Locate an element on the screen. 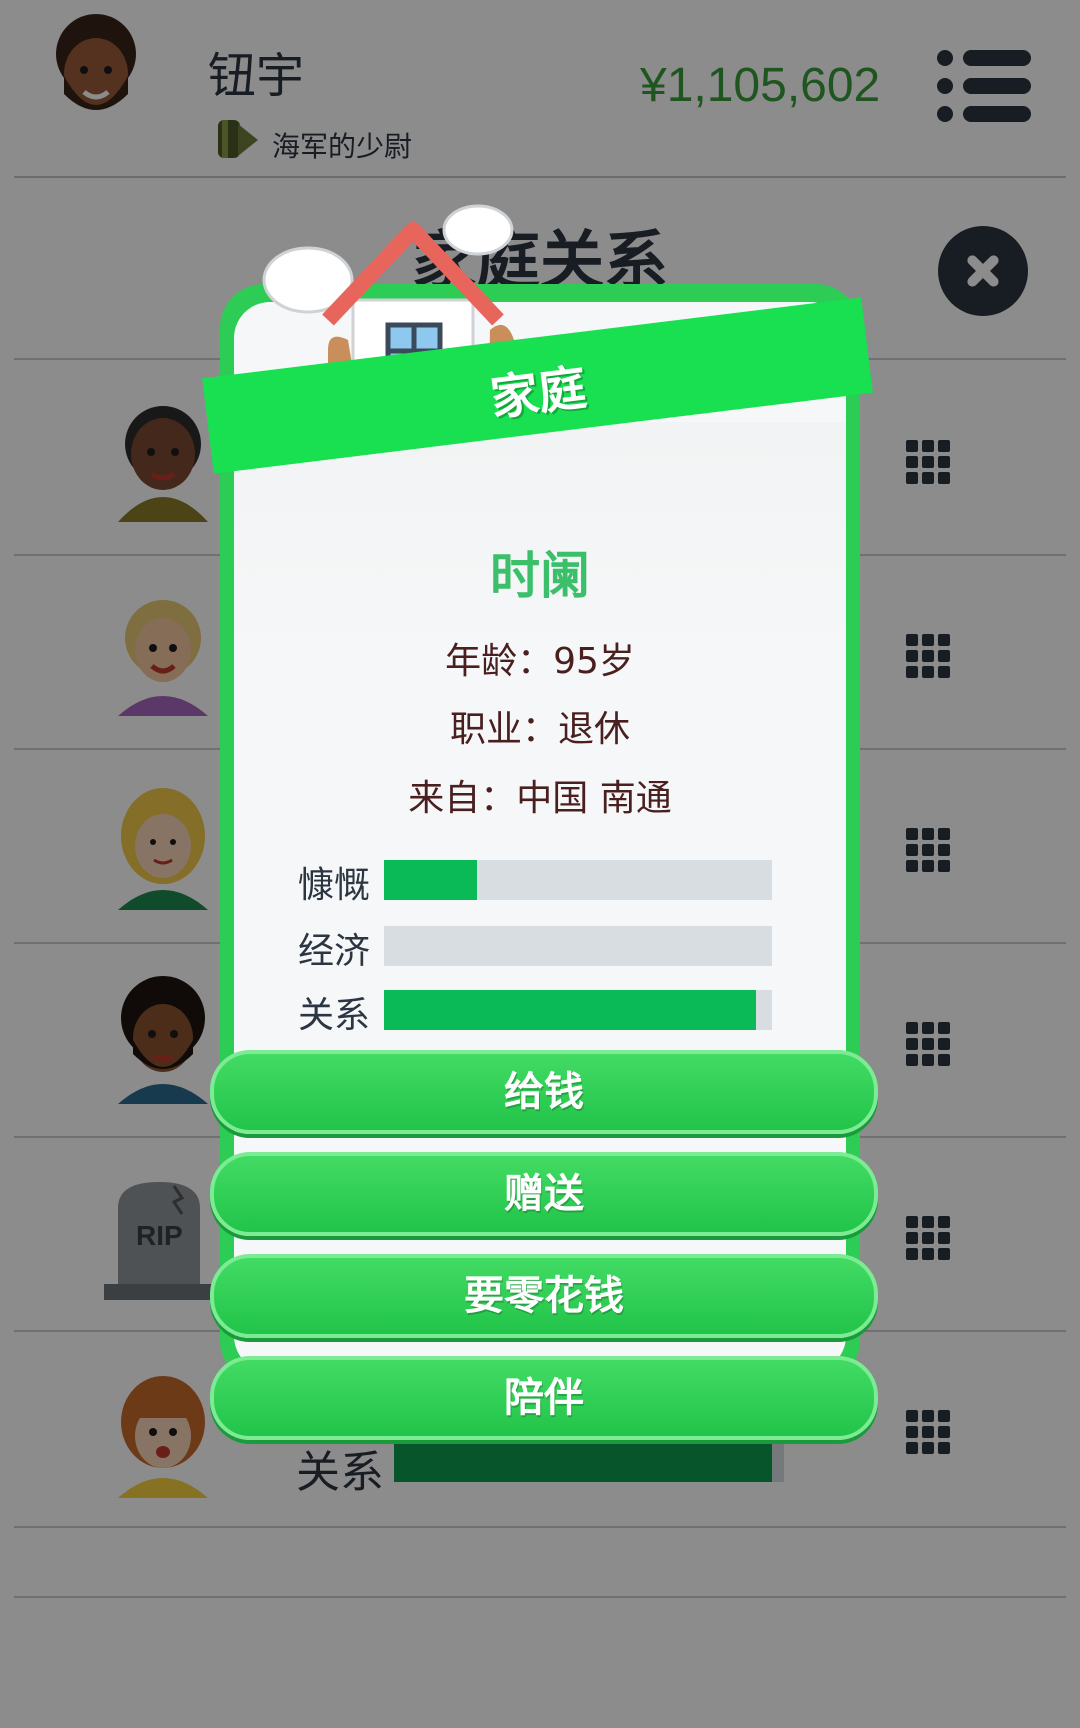 The height and width of the screenshot is (1728, 1080). ask-pocket-money-button: 要零花钱 is located at coordinates (544, 1296).